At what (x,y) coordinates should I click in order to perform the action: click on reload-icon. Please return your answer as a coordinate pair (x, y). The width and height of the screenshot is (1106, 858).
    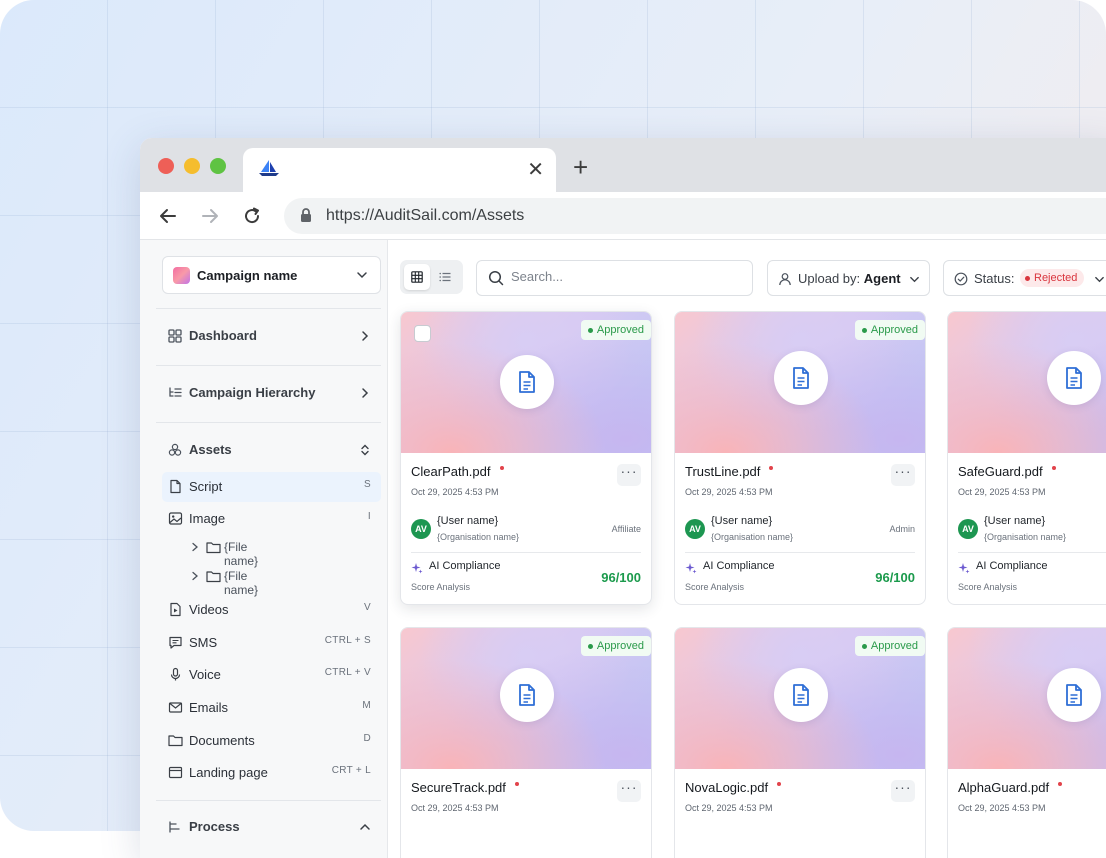
    Looking at the image, I should click on (252, 216).